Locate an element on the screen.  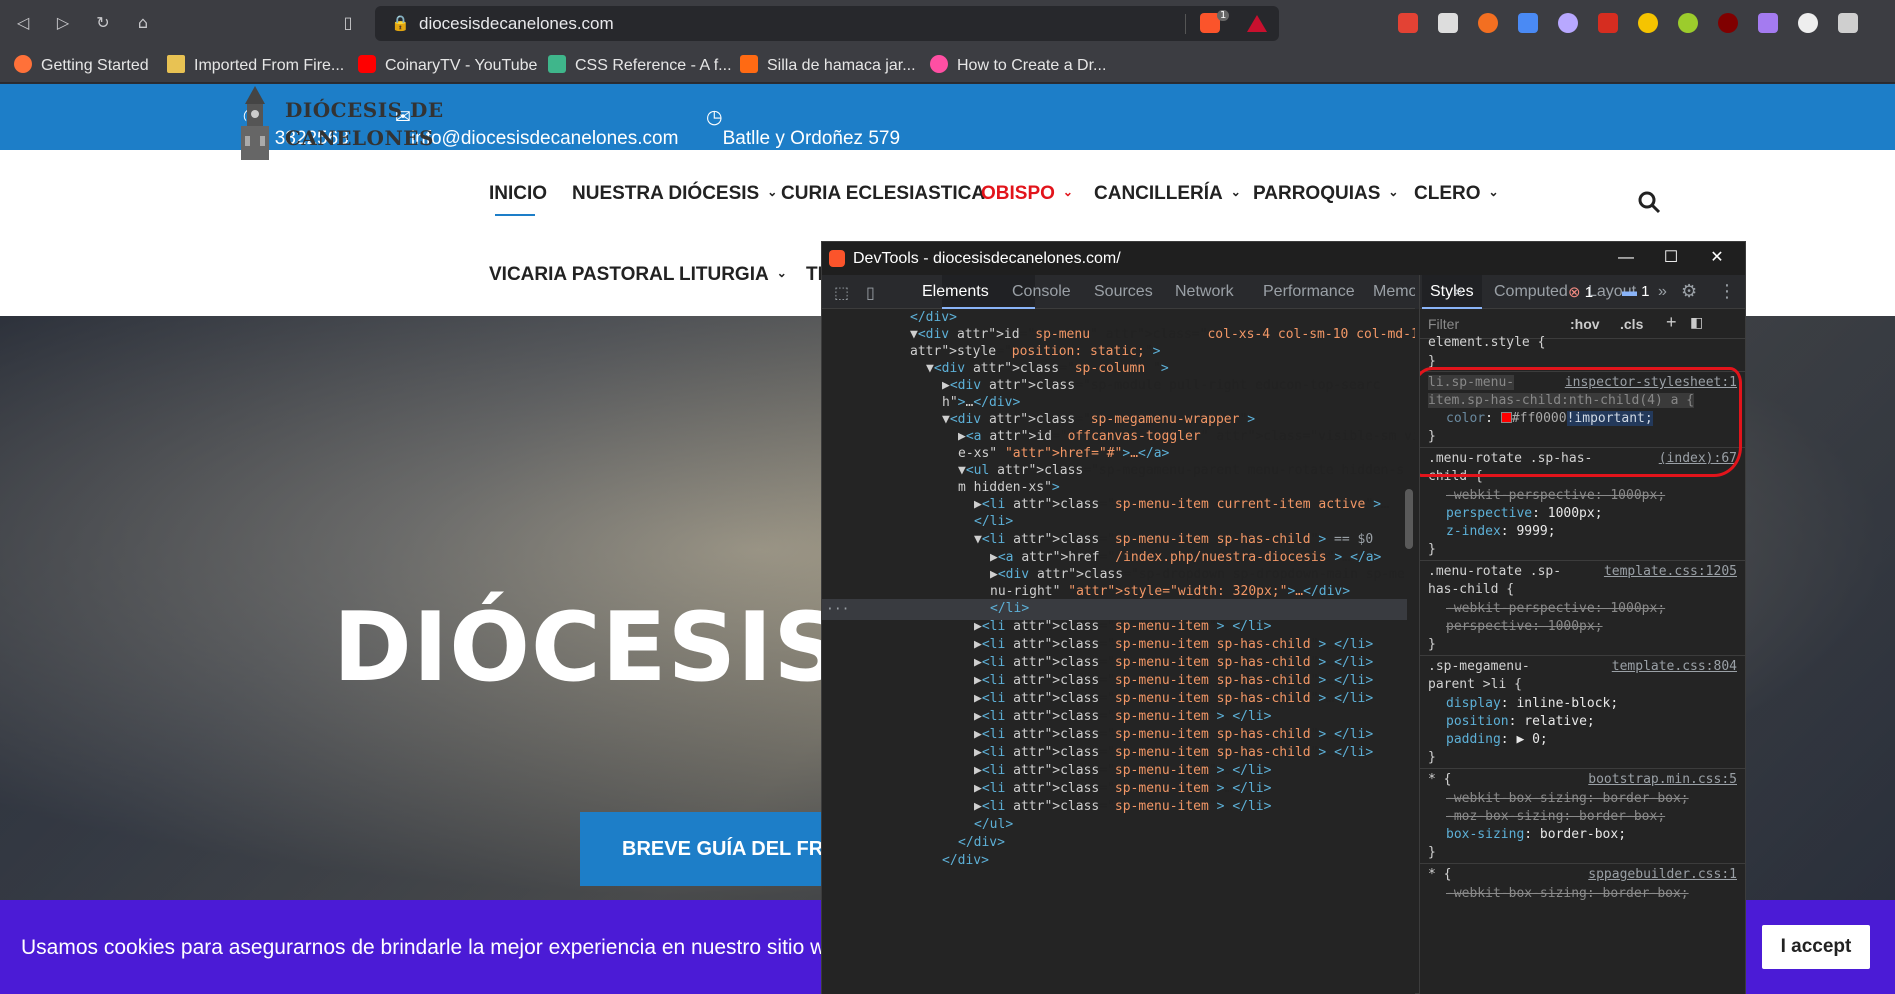
cathedral-tower-logo-icon is located at coordinates (255, 124).